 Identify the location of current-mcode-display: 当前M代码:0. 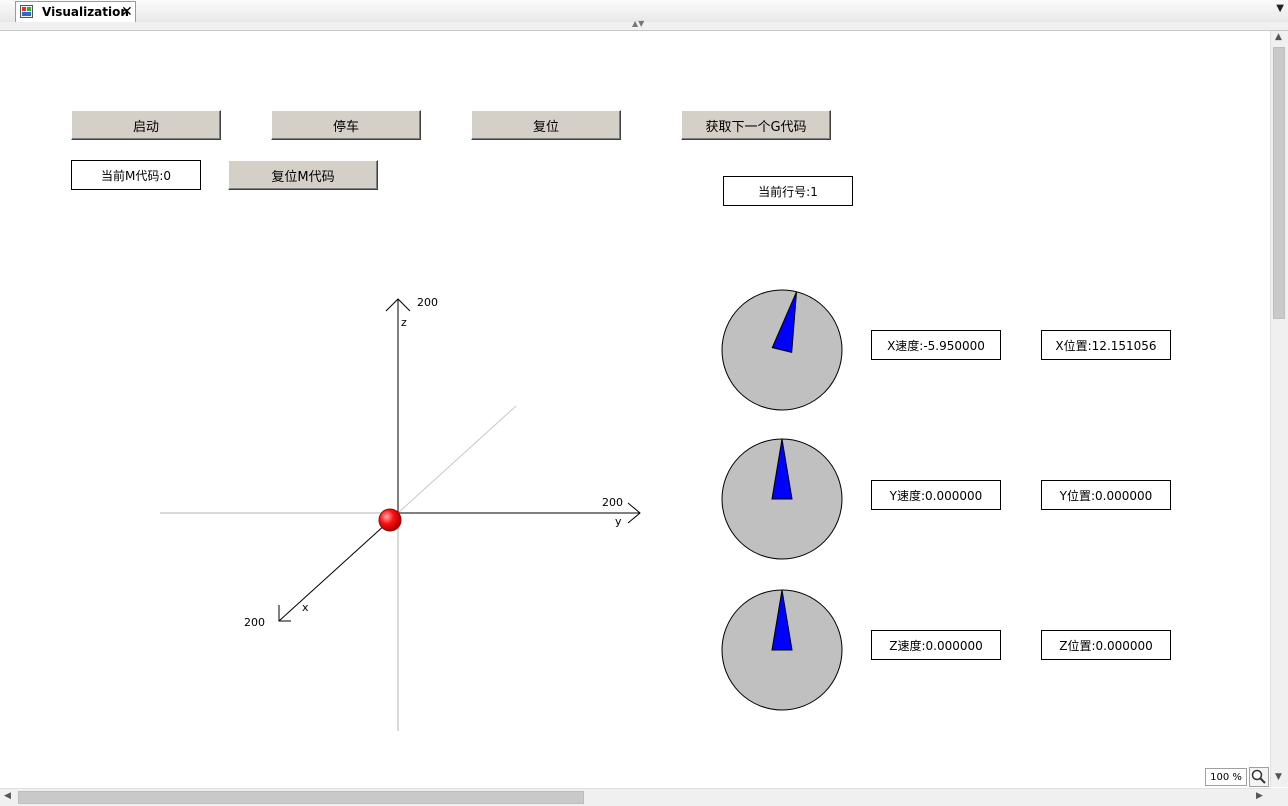
(136, 175).